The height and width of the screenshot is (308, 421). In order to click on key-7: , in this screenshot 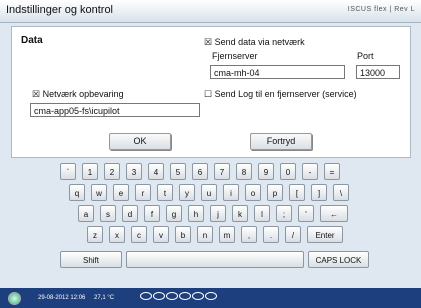, I will do `click(249, 234)`.